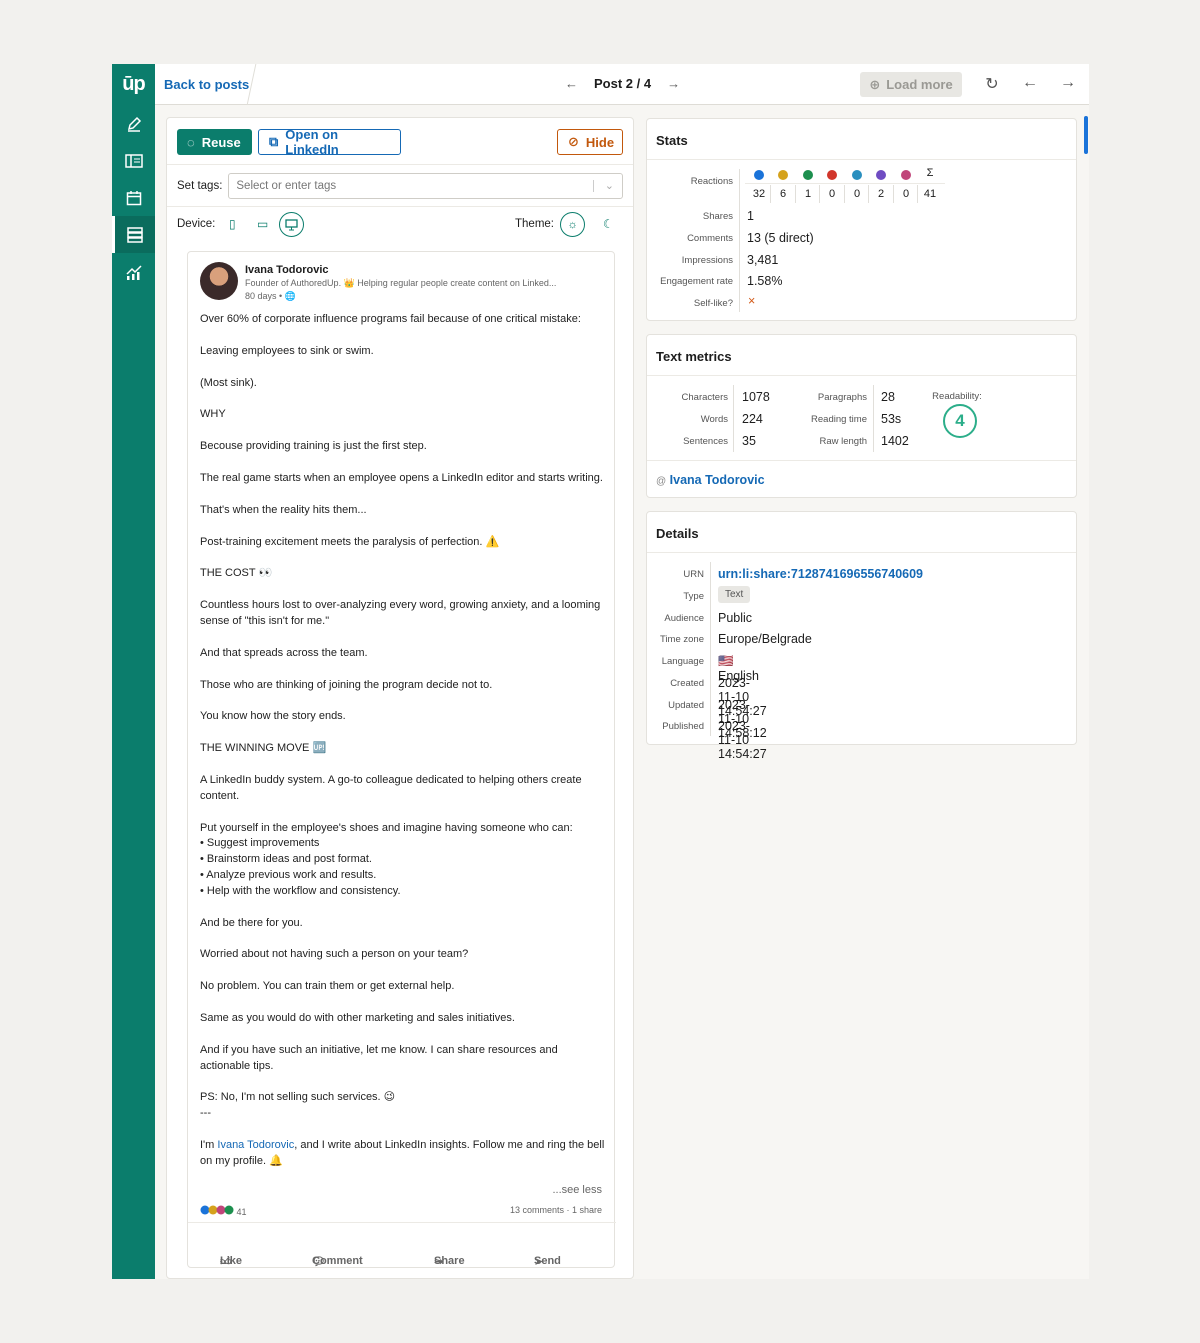  I want to click on comments-value: 13 (5 direct), so click(780, 238).